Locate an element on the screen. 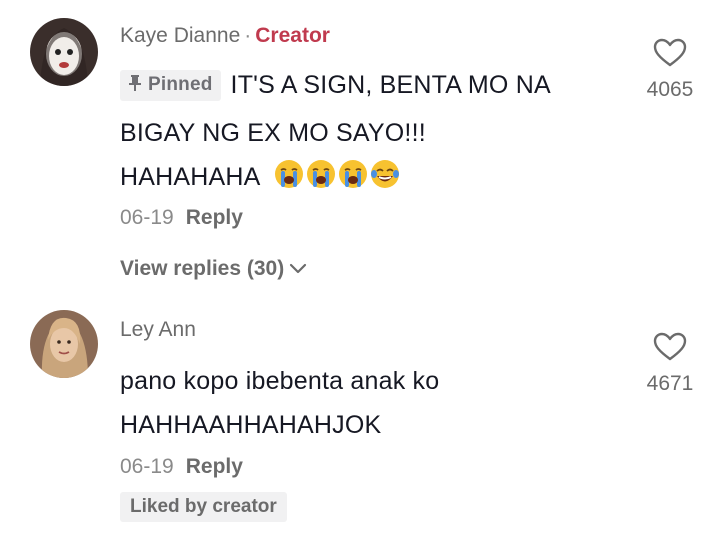 The height and width of the screenshot is (537, 719). author-line: Ley Ann is located at coordinates (158, 330).